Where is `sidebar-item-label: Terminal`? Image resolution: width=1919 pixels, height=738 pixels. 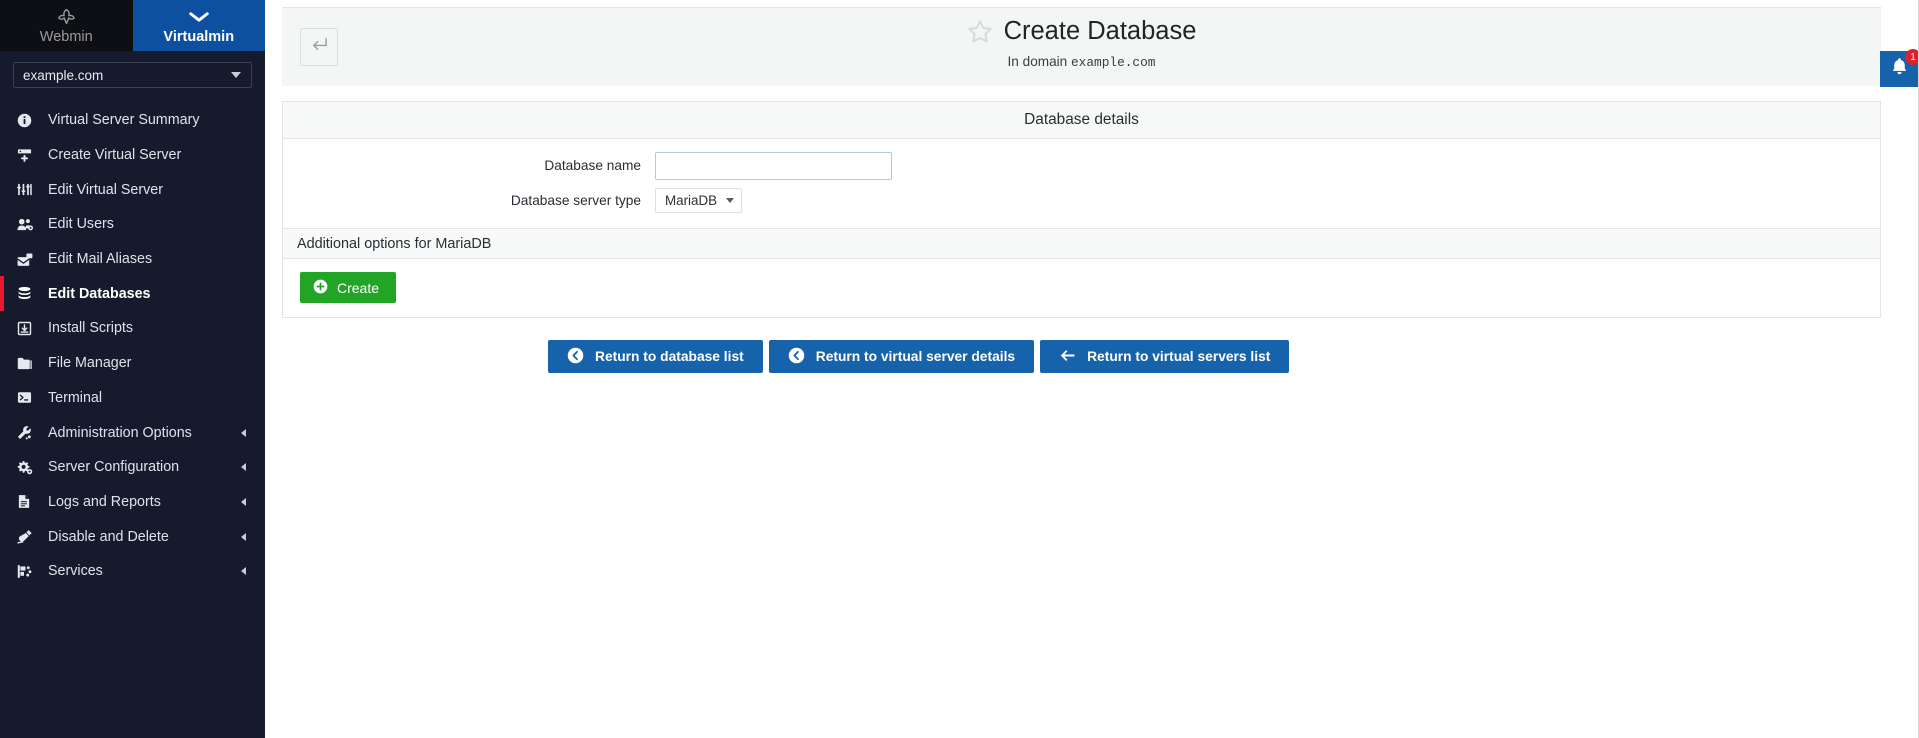 sidebar-item-label: Terminal is located at coordinates (75, 397).